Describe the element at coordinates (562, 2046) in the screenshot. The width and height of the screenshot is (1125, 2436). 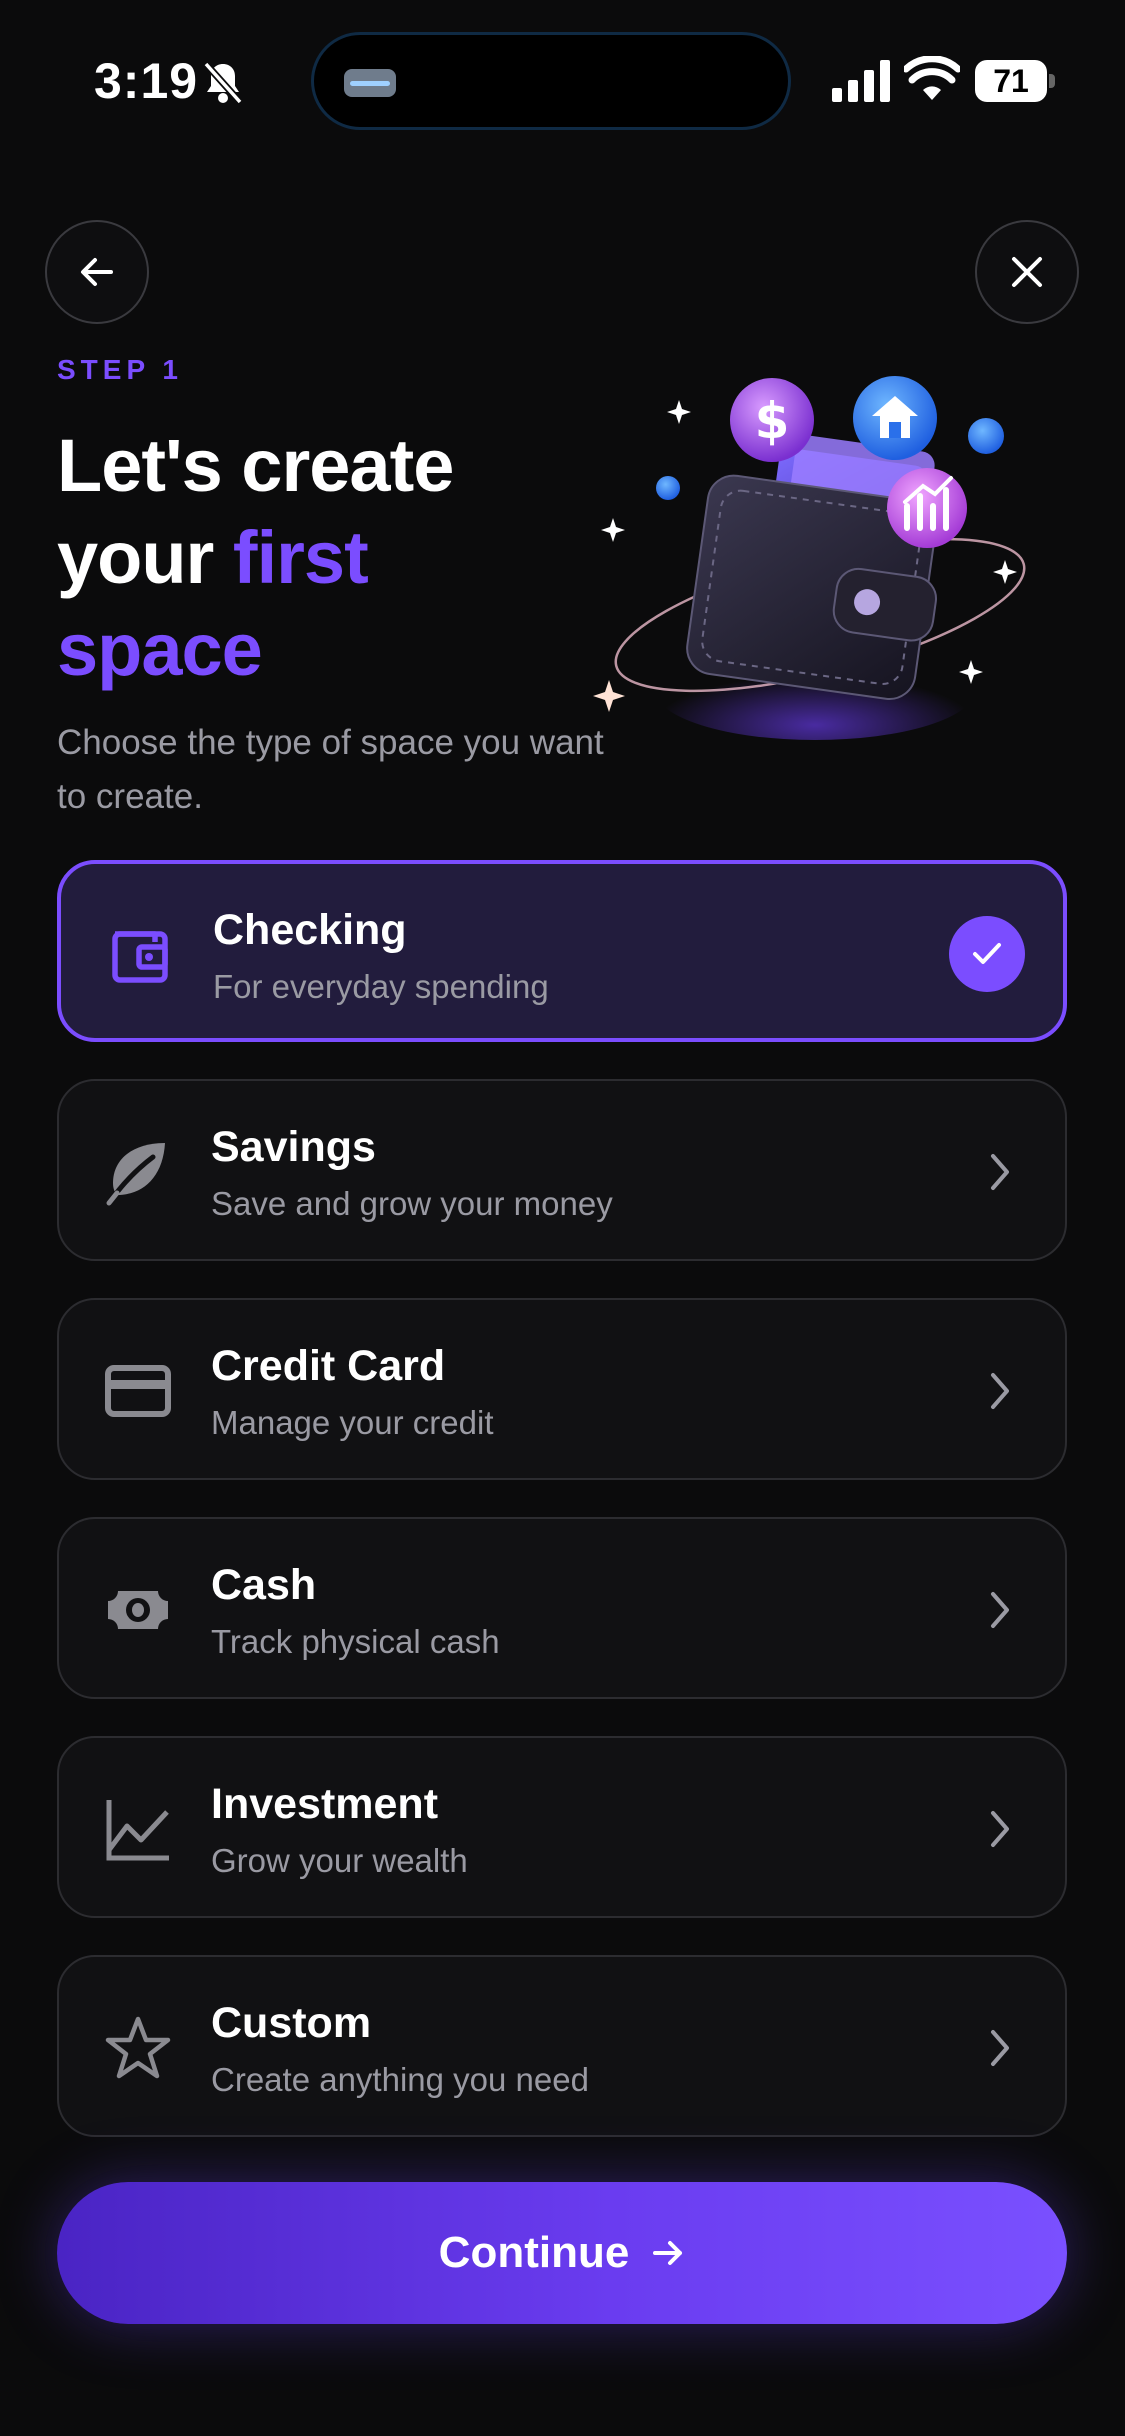
I see `option-custom: Custom Create anything you need` at that location.